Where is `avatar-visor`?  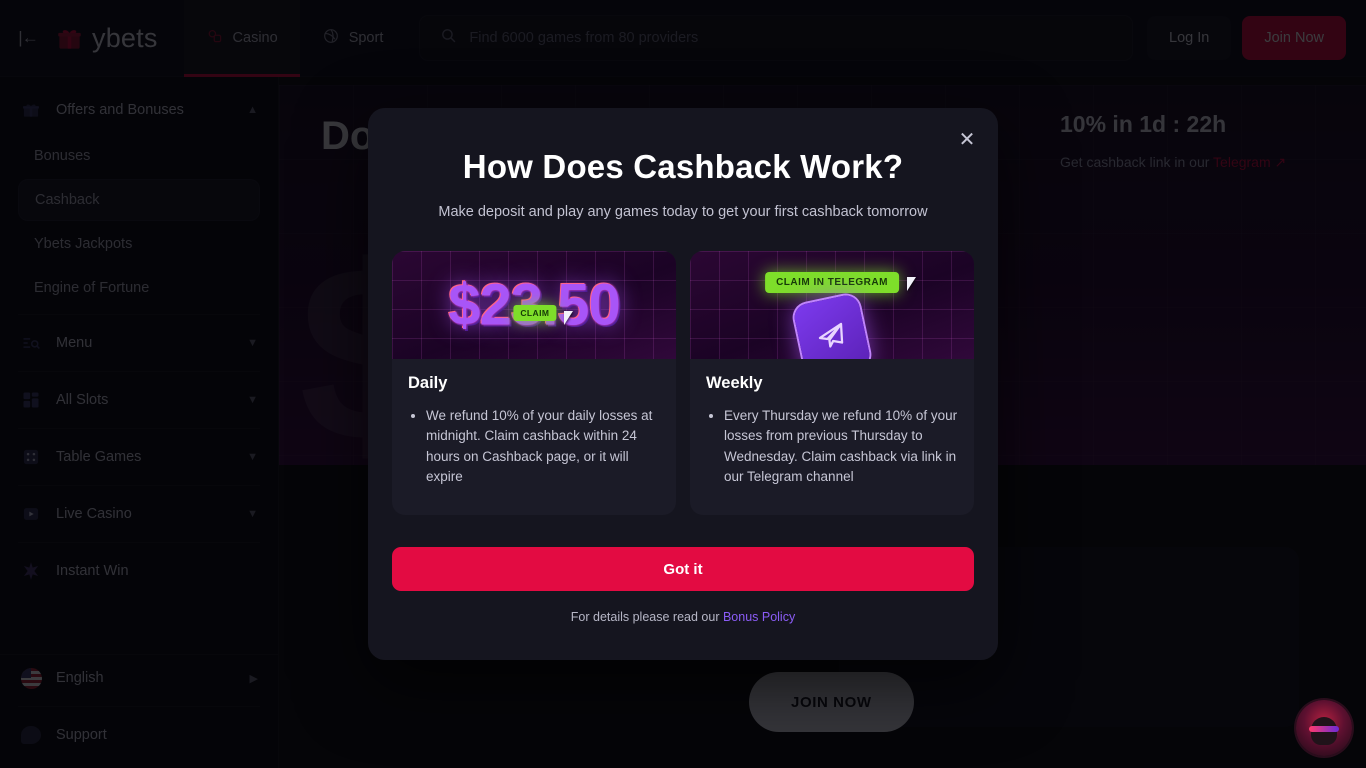 avatar-visor is located at coordinates (1324, 728).